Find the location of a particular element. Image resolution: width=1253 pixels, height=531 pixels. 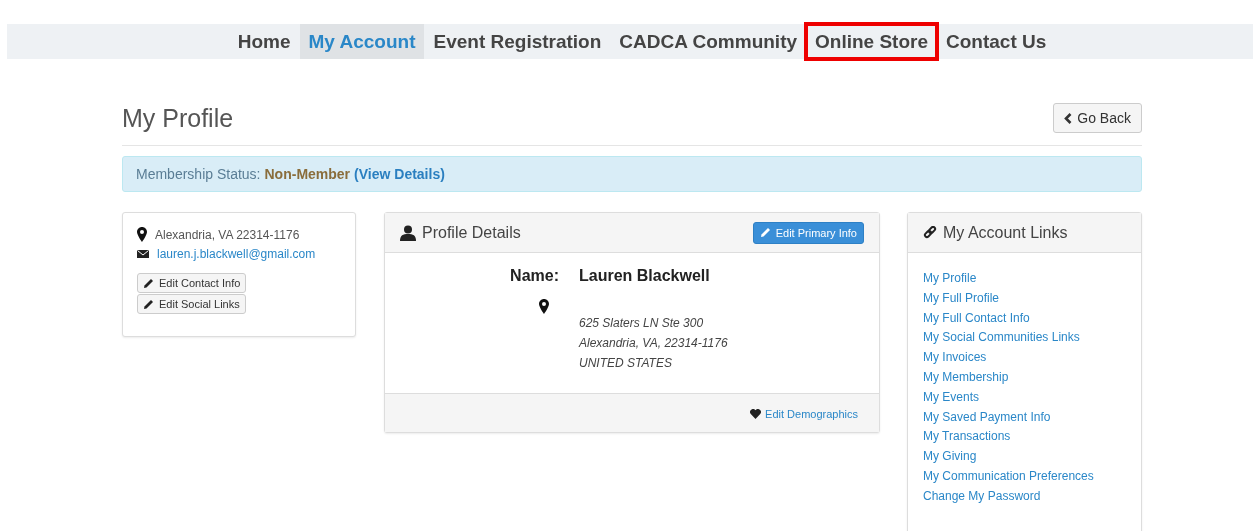

account-link: My Saved Payment Info is located at coordinates (987, 417).